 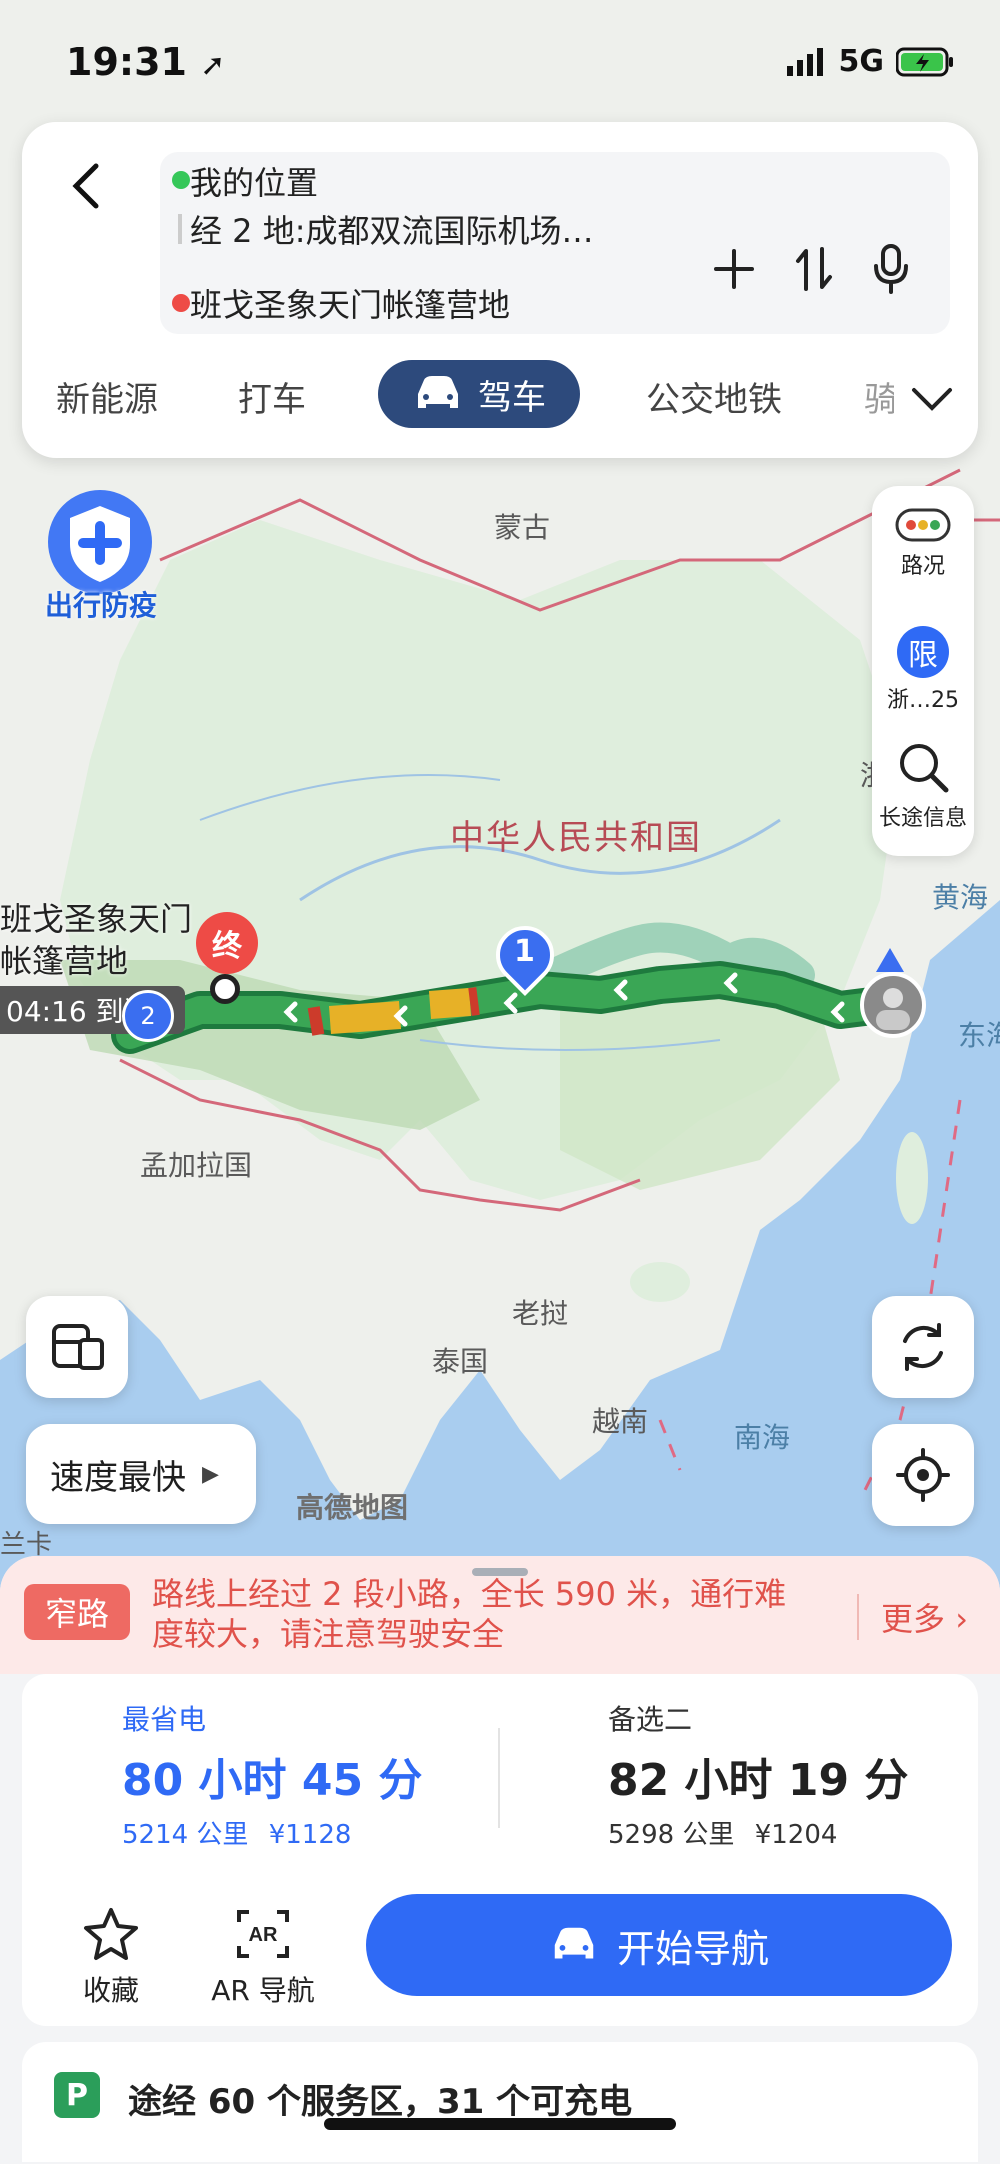 I want to click on warning-text: 路线上经过 2 段小路，全长 590 米，通行难度较大，请注意驾驶安全, so click(x=469, y=1614).